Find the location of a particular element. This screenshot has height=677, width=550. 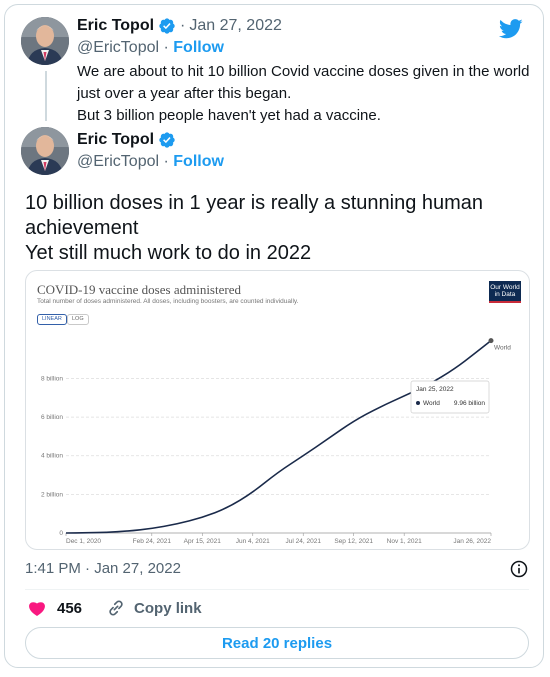

quoted-handle-row: @EricTopol · Follow is located at coordinates (150, 48).